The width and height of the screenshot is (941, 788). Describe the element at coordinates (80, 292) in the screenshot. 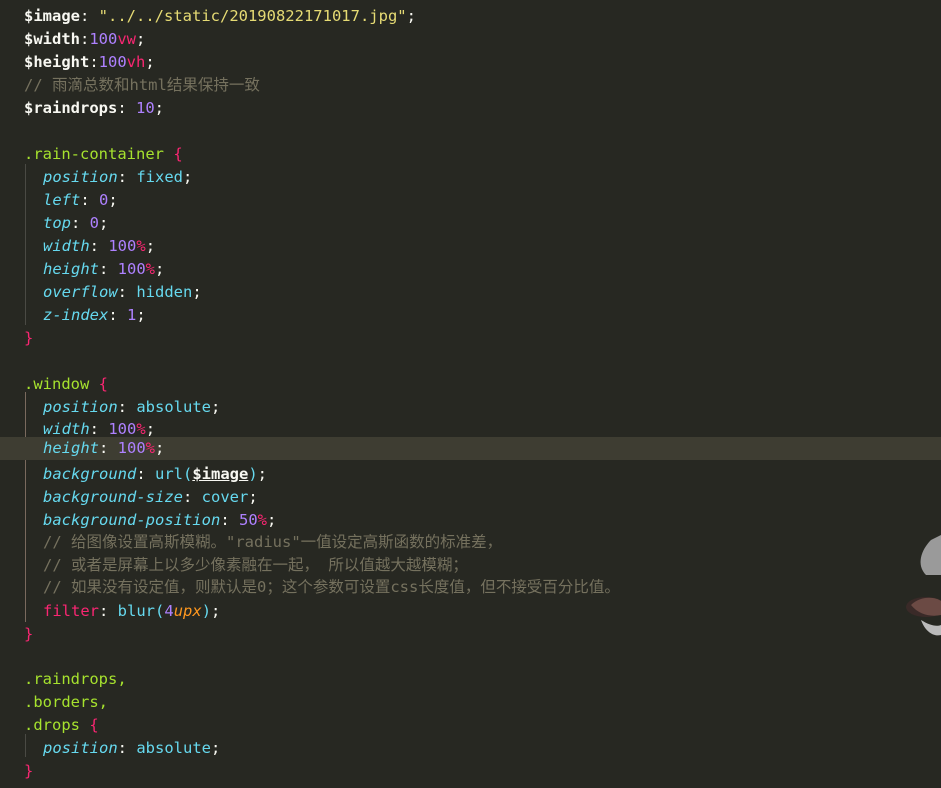

I see `css-property: overflow` at that location.